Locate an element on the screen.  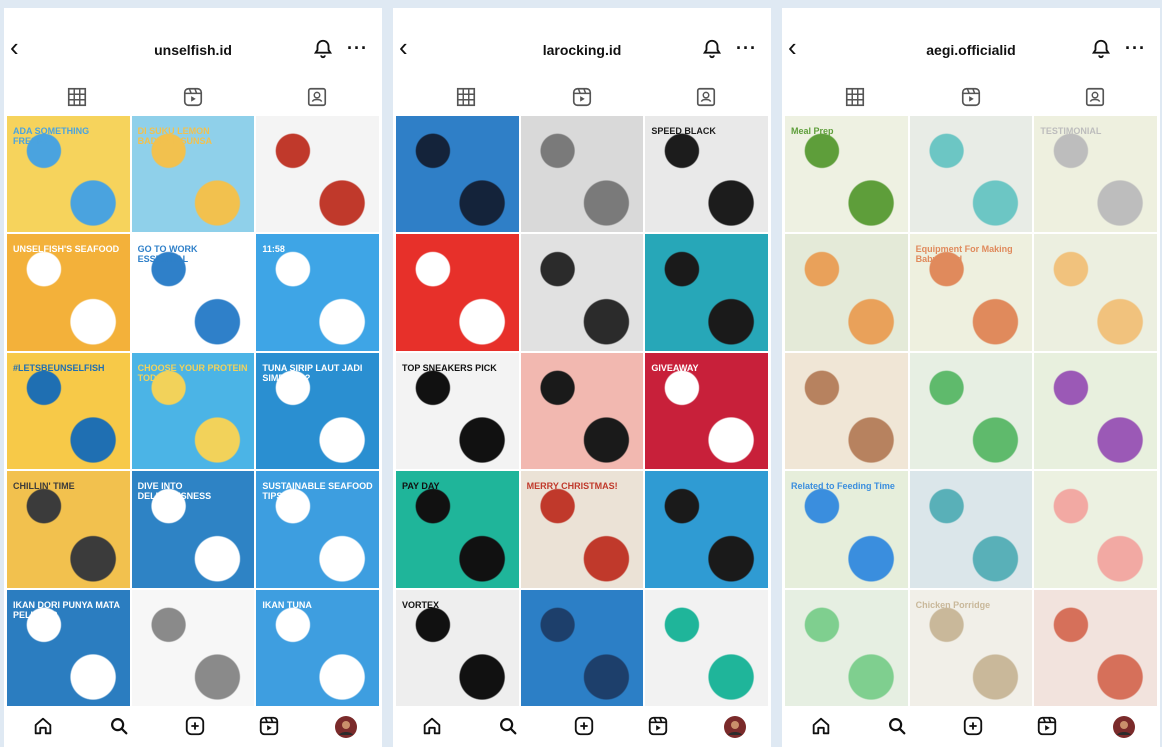
post-tile: TESTIMONIAL is located at coordinates (1095, 174).